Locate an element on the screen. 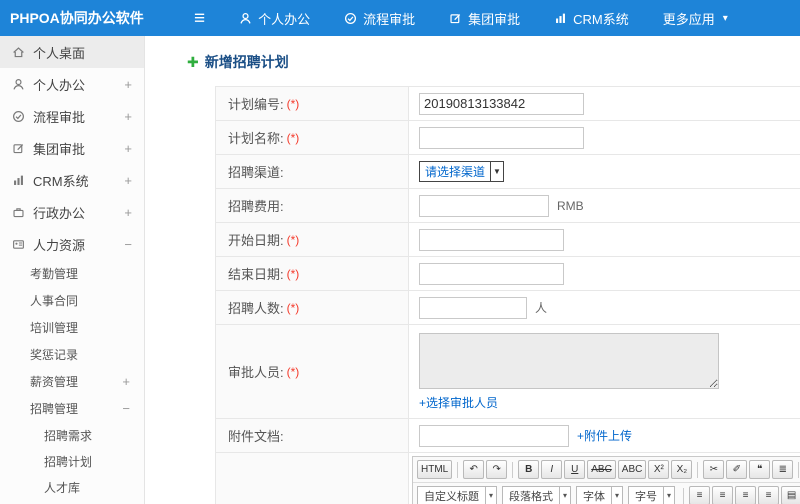  field-label: 招聘人数: is located at coordinates (256, 308).